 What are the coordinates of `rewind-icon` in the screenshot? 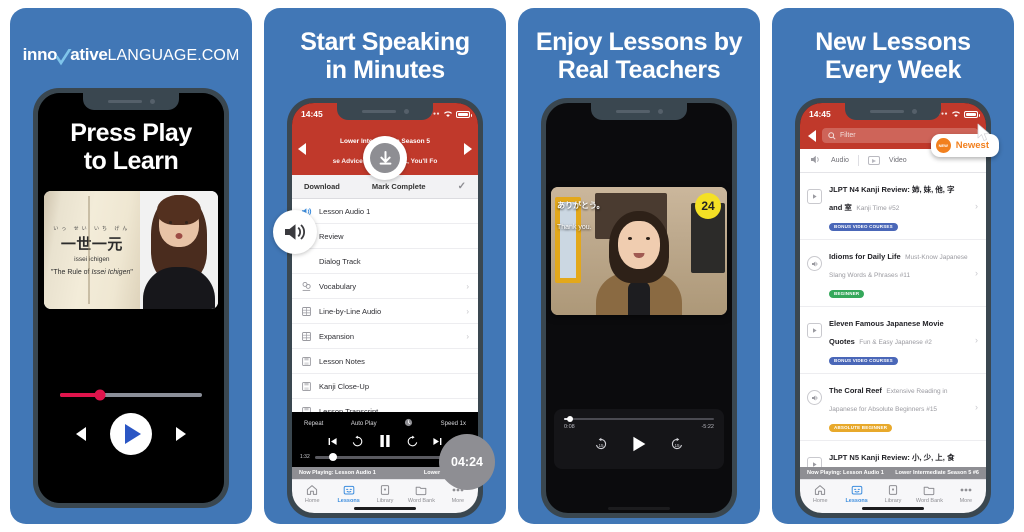 It's located at (357, 441).